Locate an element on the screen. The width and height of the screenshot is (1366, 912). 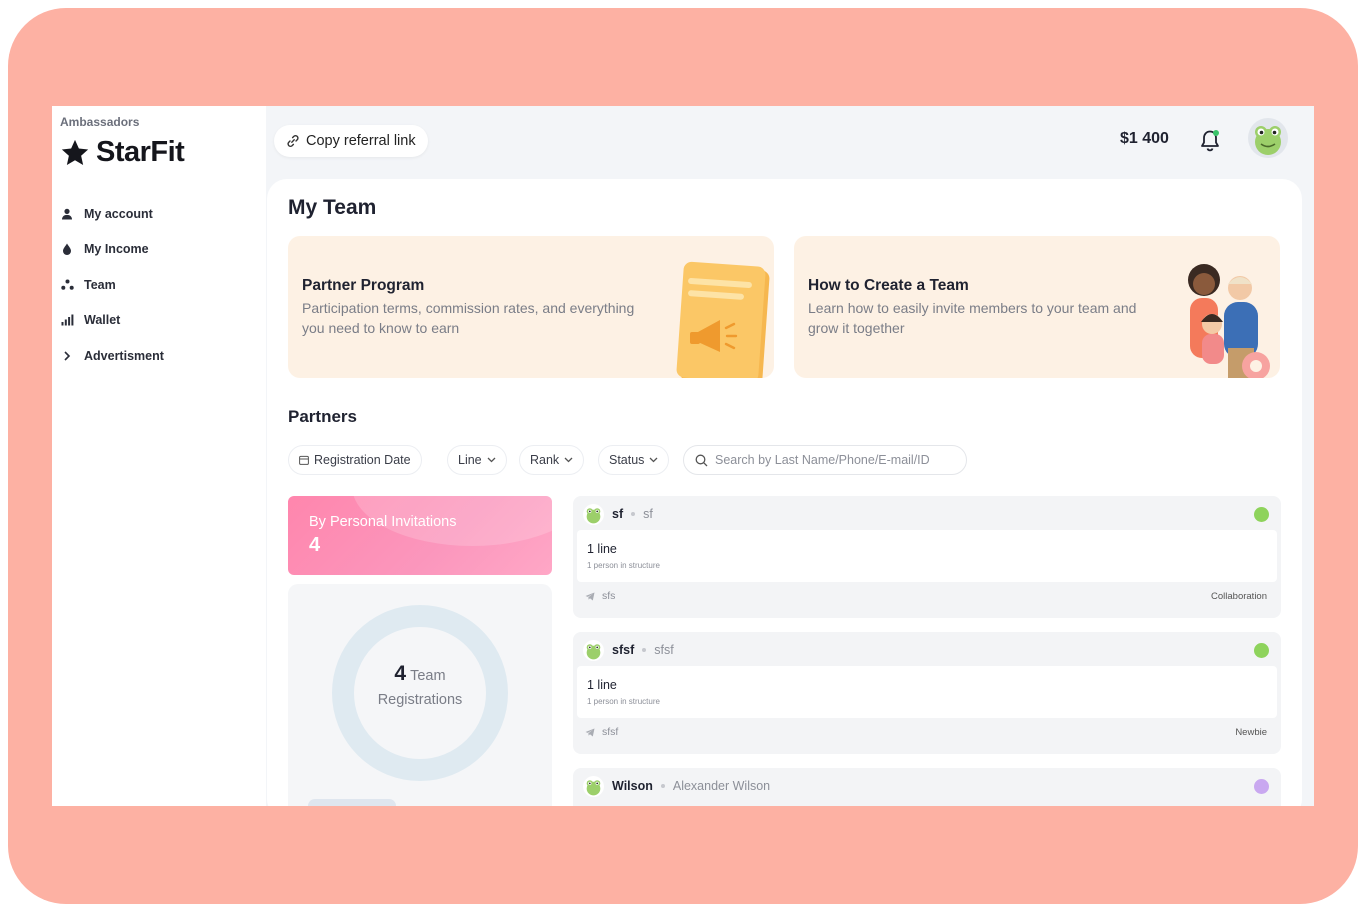
filter-registration-date: Registration Date is located at coordinates (355, 460).